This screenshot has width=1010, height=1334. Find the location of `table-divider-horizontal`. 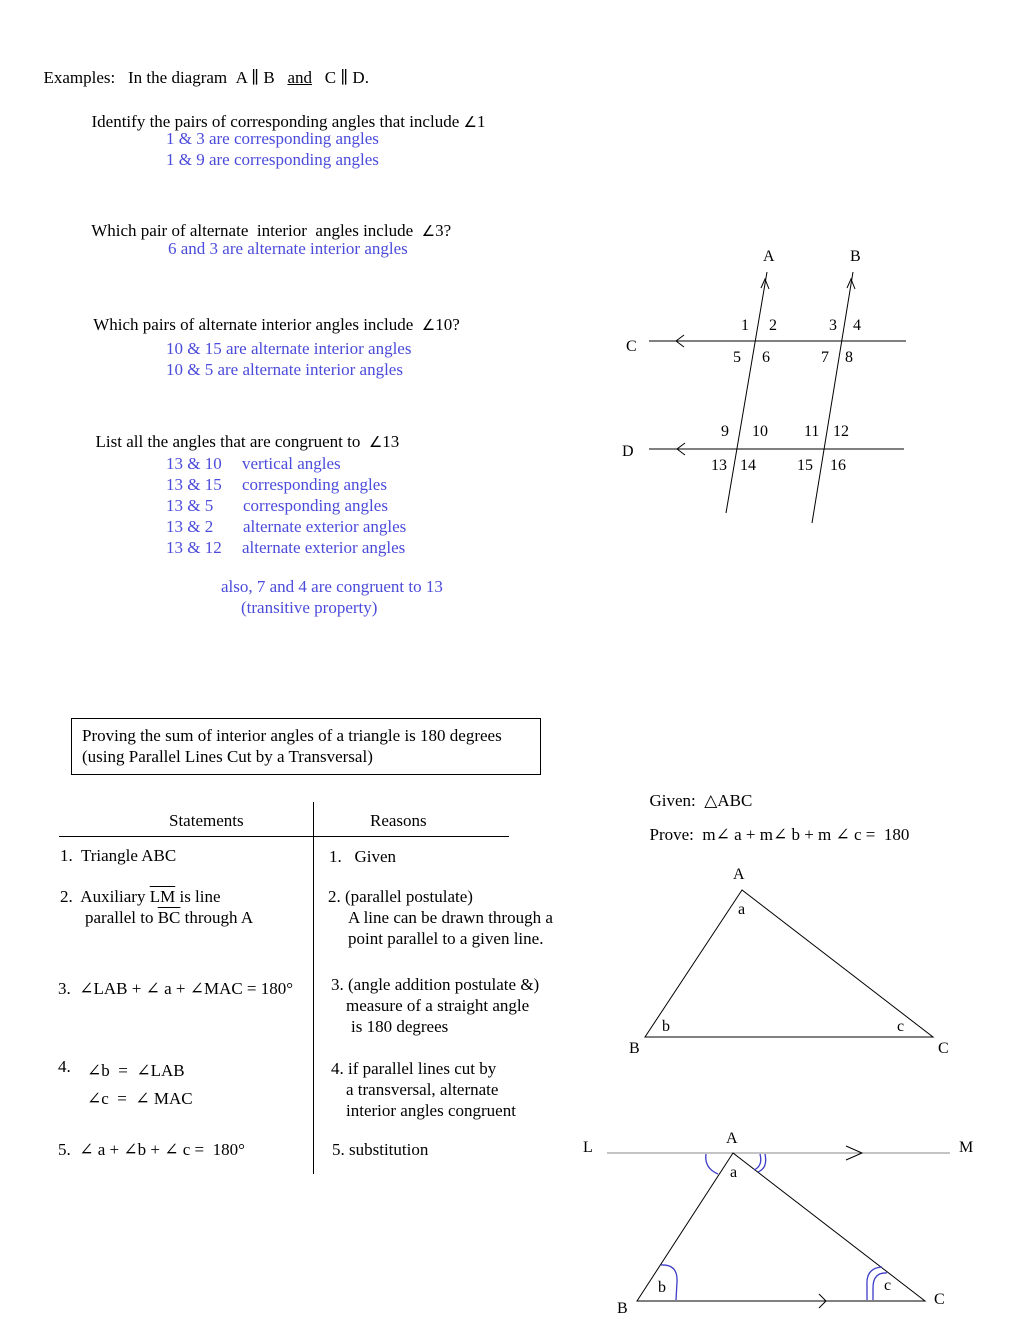

table-divider-horizontal is located at coordinates (284, 836).